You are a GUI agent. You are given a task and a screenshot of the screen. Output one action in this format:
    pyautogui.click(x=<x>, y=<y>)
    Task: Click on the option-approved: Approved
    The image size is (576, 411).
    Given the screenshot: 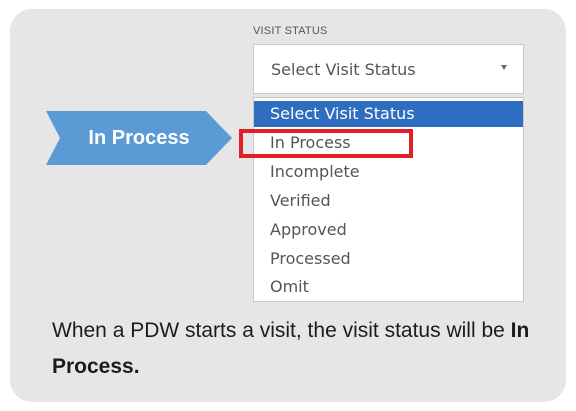 What is the action you would take?
    pyautogui.click(x=388, y=230)
    